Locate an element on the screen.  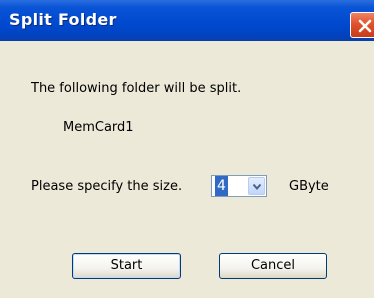
start-button: Start is located at coordinates (126, 266).